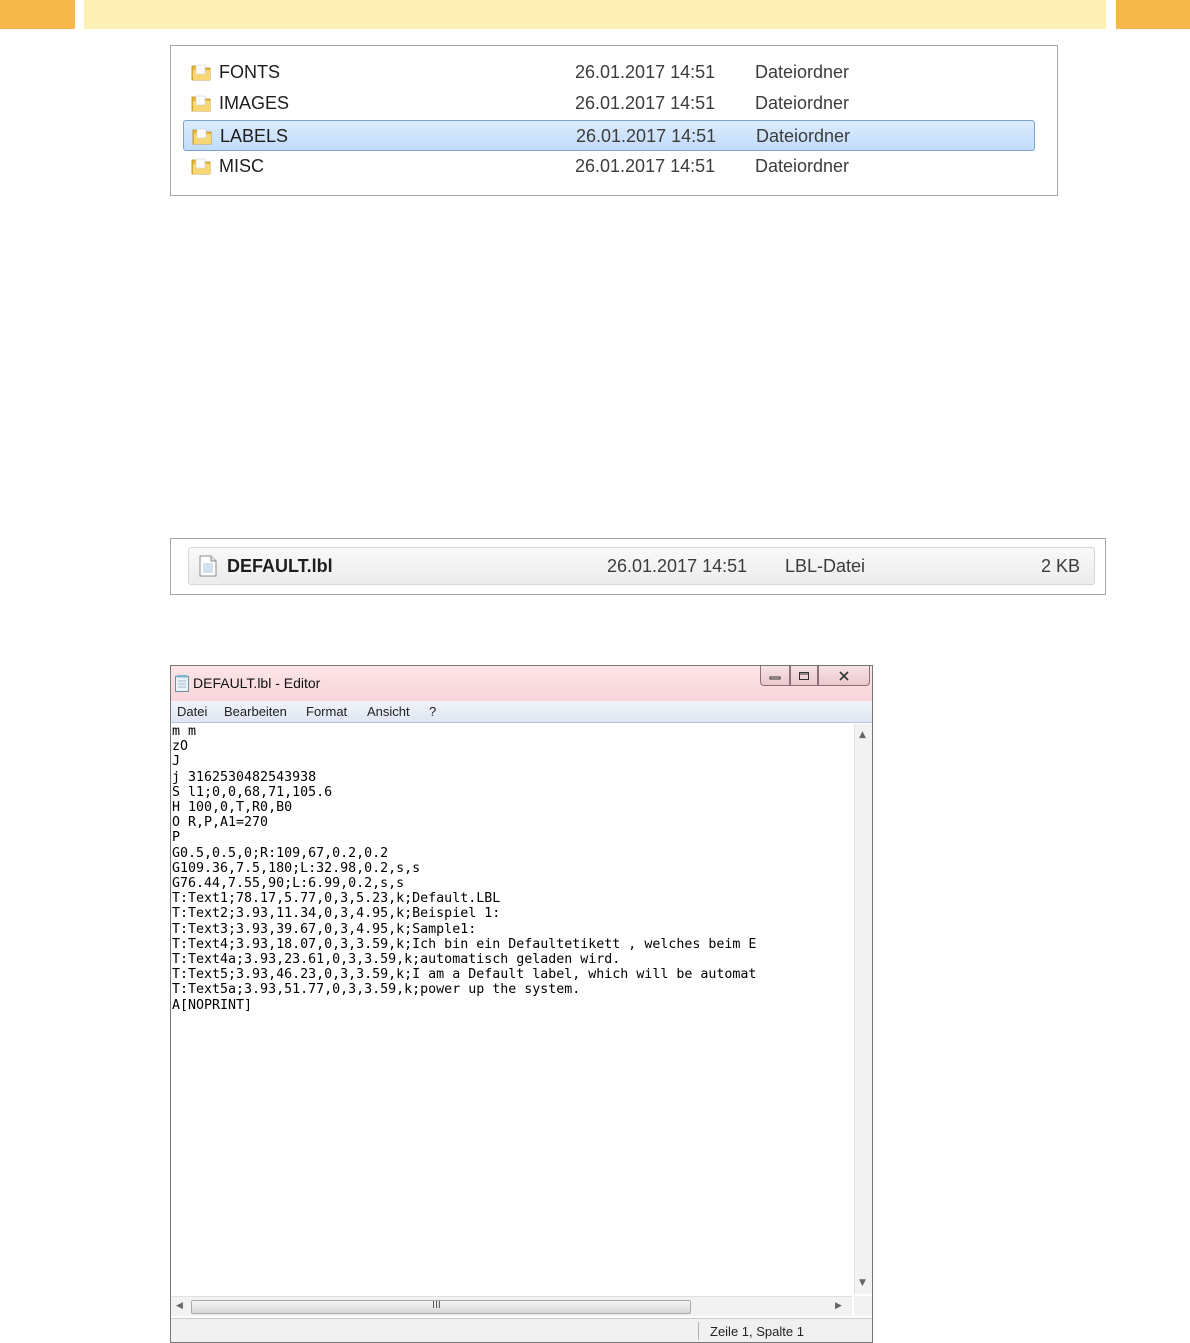 This screenshot has height=1343, width=1190. What do you see at coordinates (1153, 14) in the screenshot?
I see `header-accent-right` at bounding box center [1153, 14].